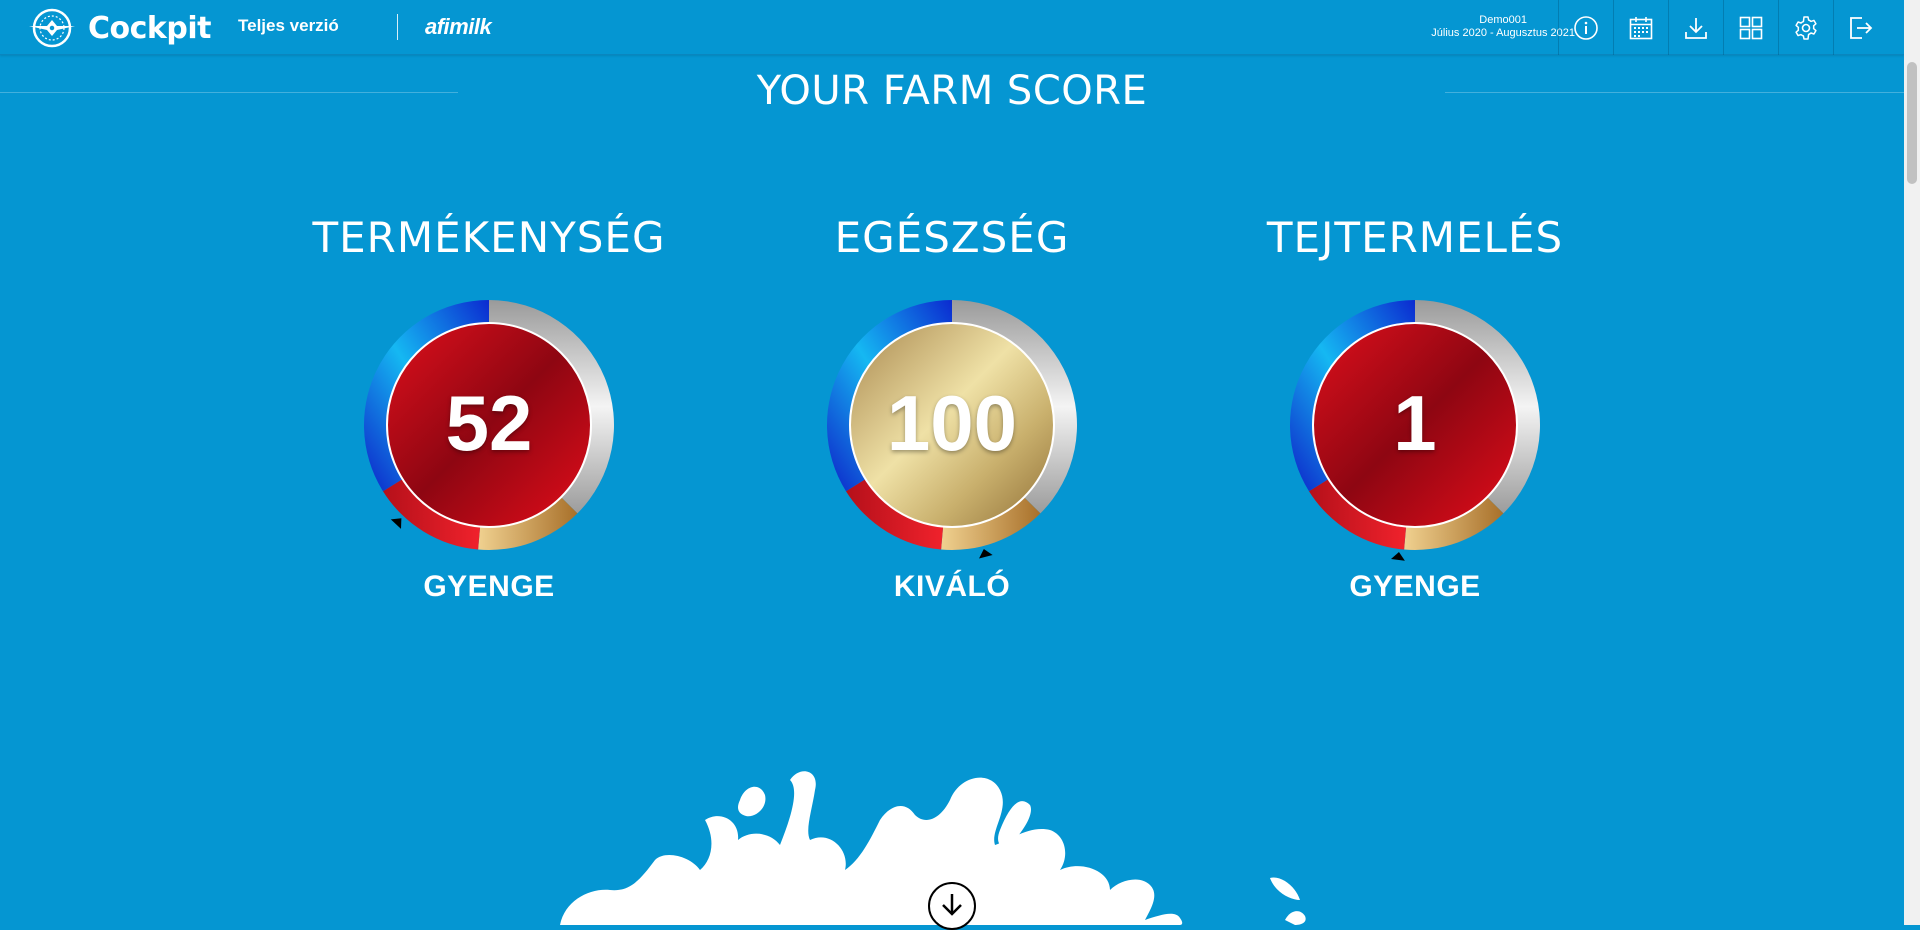  I want to click on period-range: Július 2020 - Augusztus 2021, so click(1503, 33).